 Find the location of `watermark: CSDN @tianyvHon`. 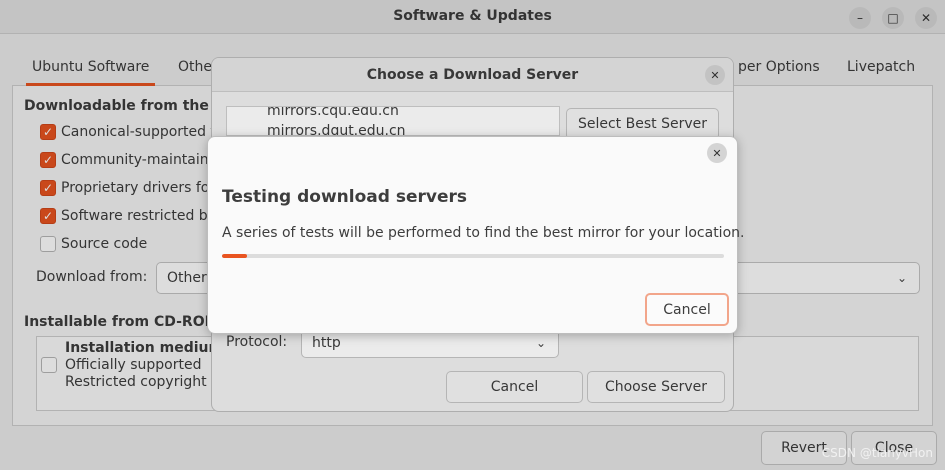

watermark: CSDN @tianyvHon is located at coordinates (877, 453).